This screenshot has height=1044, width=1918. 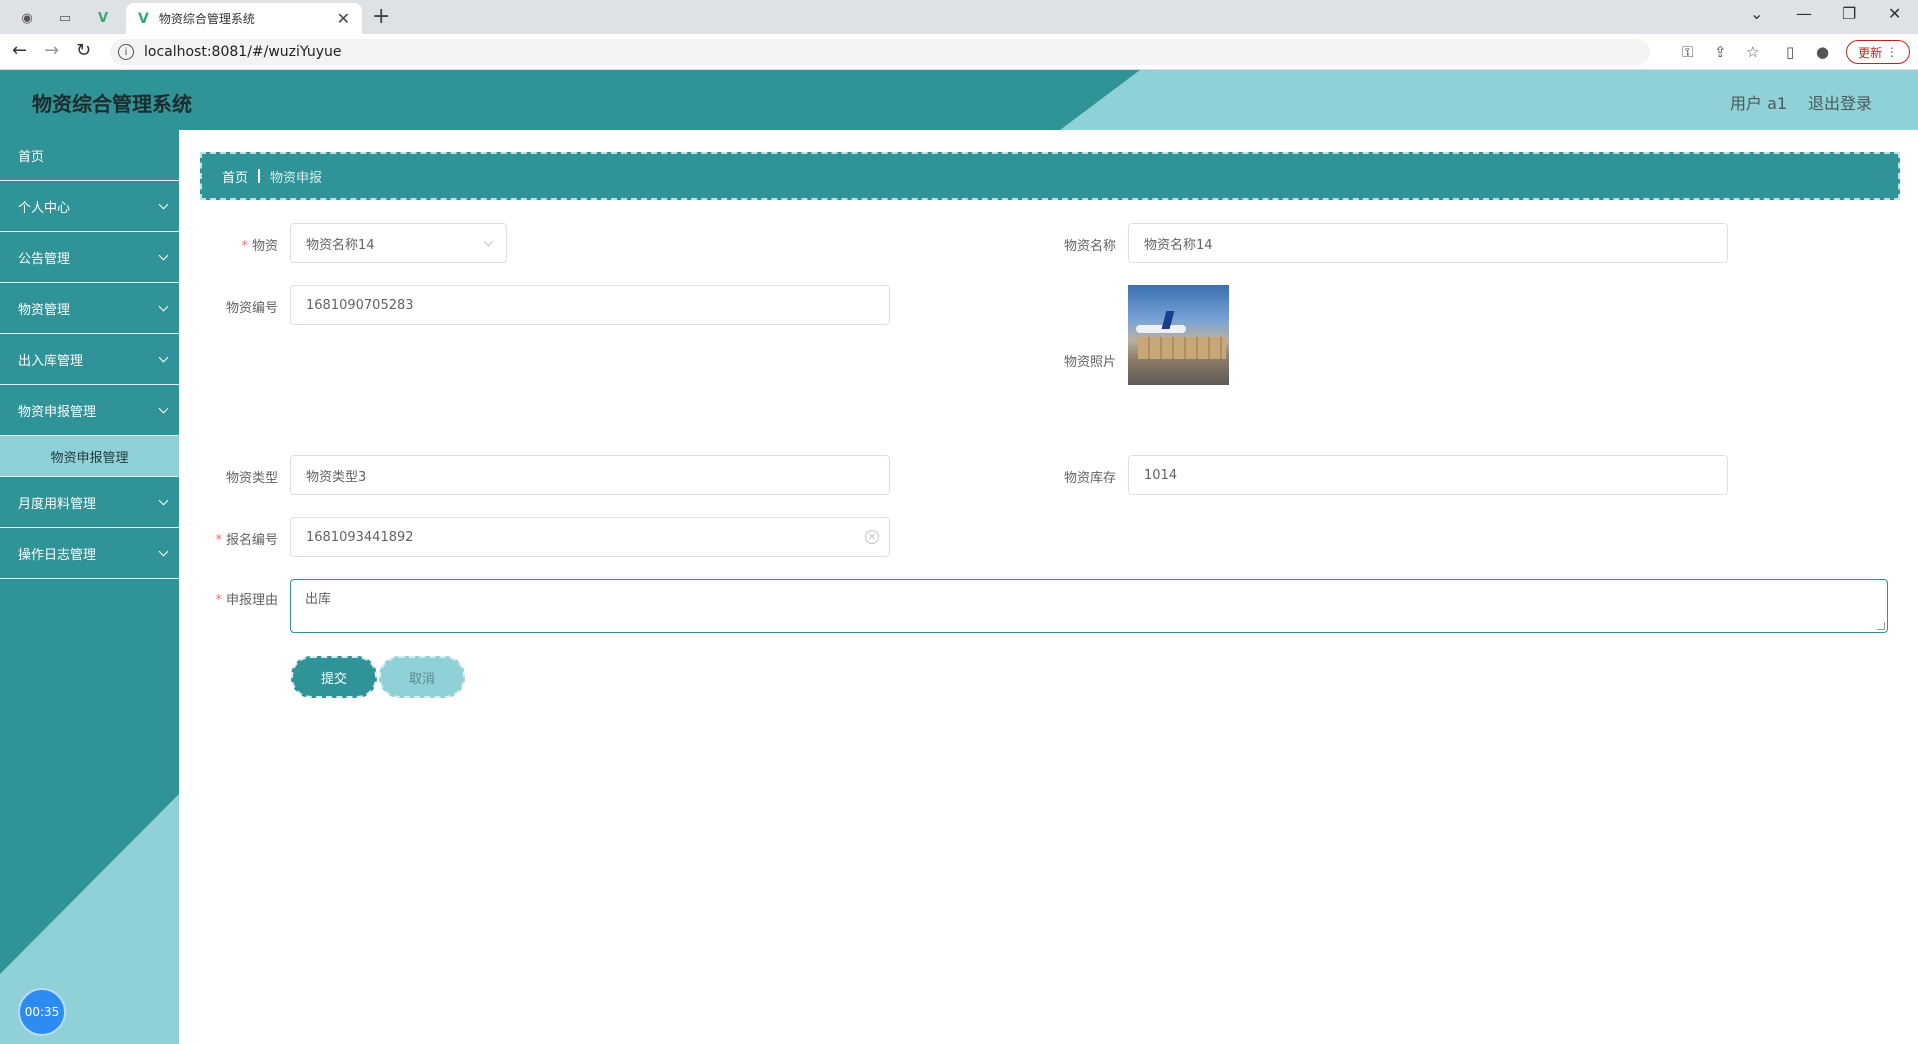 I want to click on reason-textarea: 出库, so click(x=1089, y=606).